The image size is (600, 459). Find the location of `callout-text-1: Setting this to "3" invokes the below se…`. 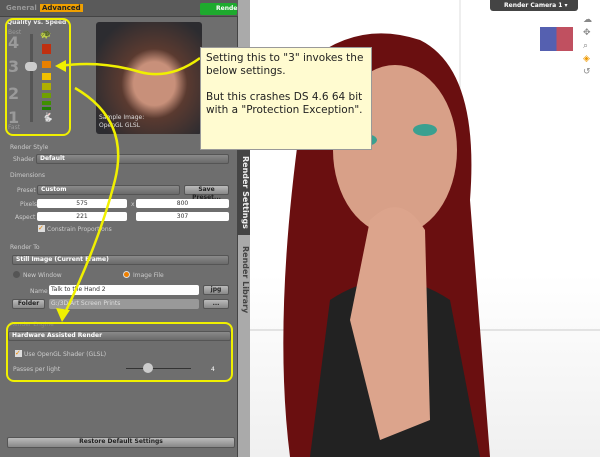

callout-text-1: Setting this to "3" invokes the below se… is located at coordinates (285, 64).